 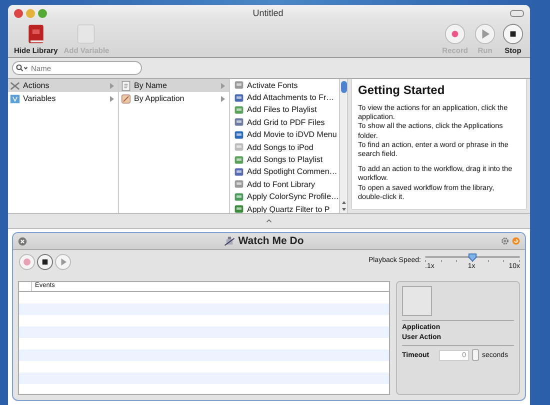 I want to click on close-button, so click(x=18, y=13).